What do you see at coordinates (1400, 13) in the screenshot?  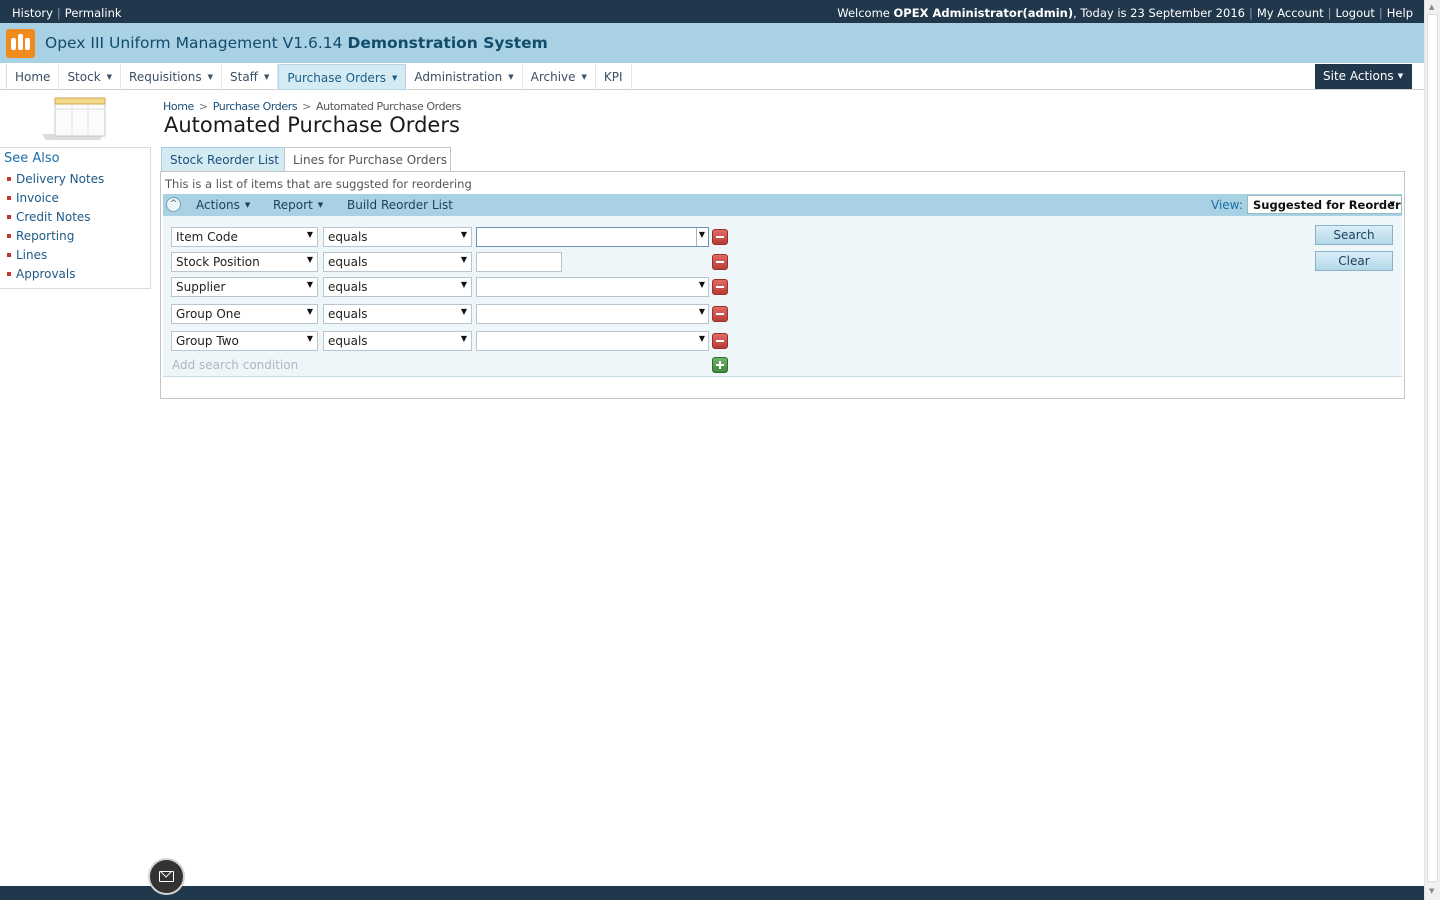 I see `help-link: Help` at bounding box center [1400, 13].